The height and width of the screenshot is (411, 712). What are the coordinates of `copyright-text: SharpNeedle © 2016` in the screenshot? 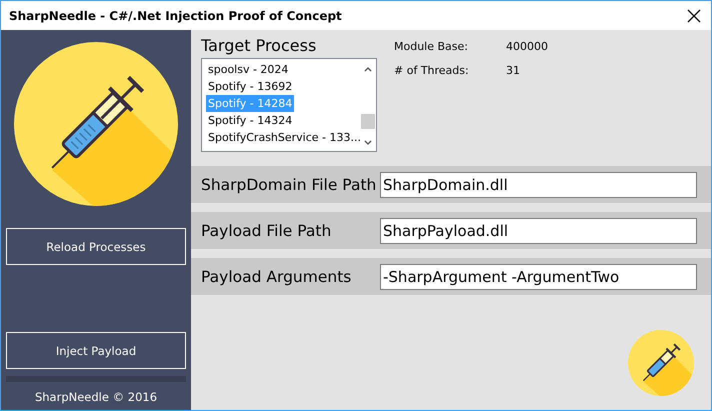 It's located at (96, 397).